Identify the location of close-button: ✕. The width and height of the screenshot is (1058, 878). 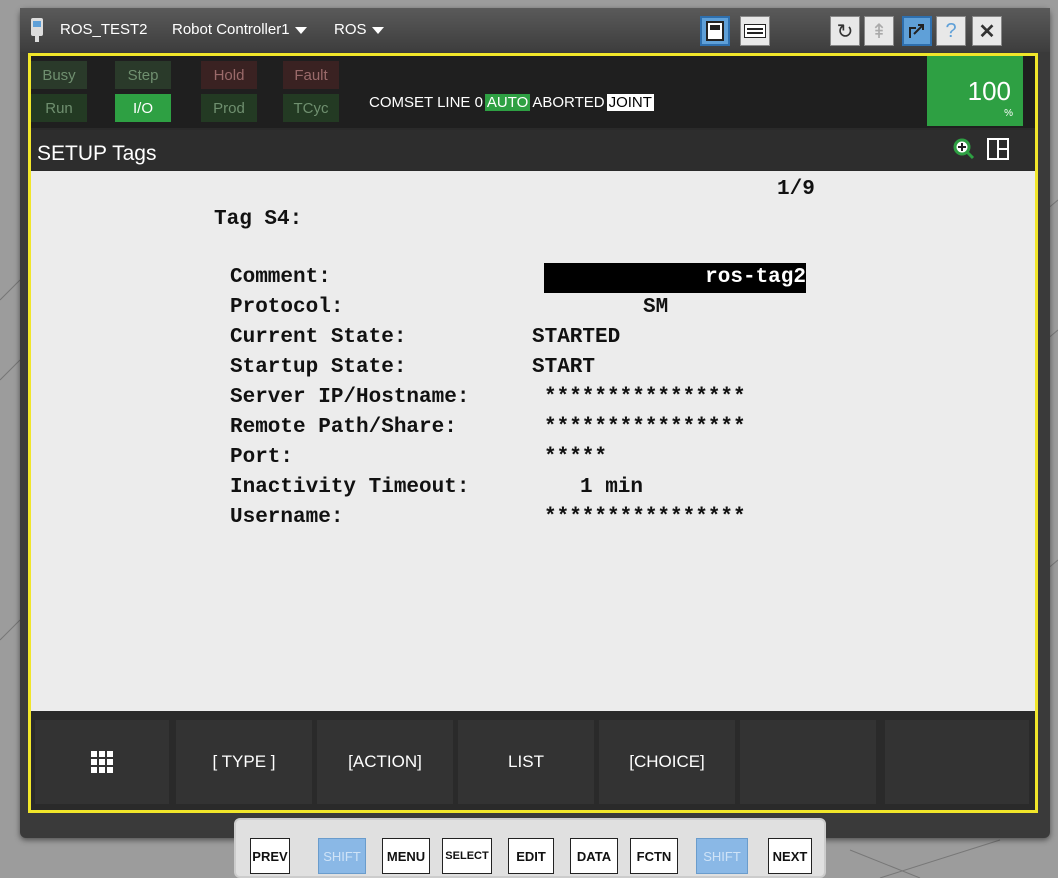
(987, 31).